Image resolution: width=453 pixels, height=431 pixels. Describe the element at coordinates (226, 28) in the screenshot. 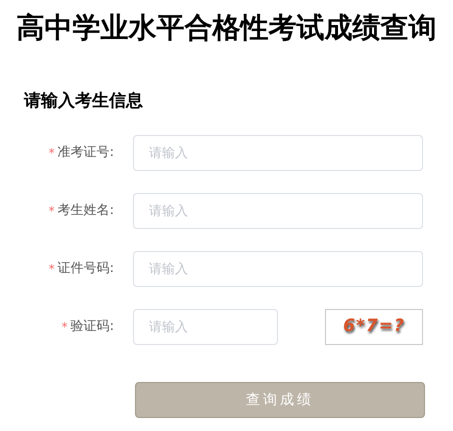

I see `page-title: 高中学业水平合格性考试成绩查询` at that location.